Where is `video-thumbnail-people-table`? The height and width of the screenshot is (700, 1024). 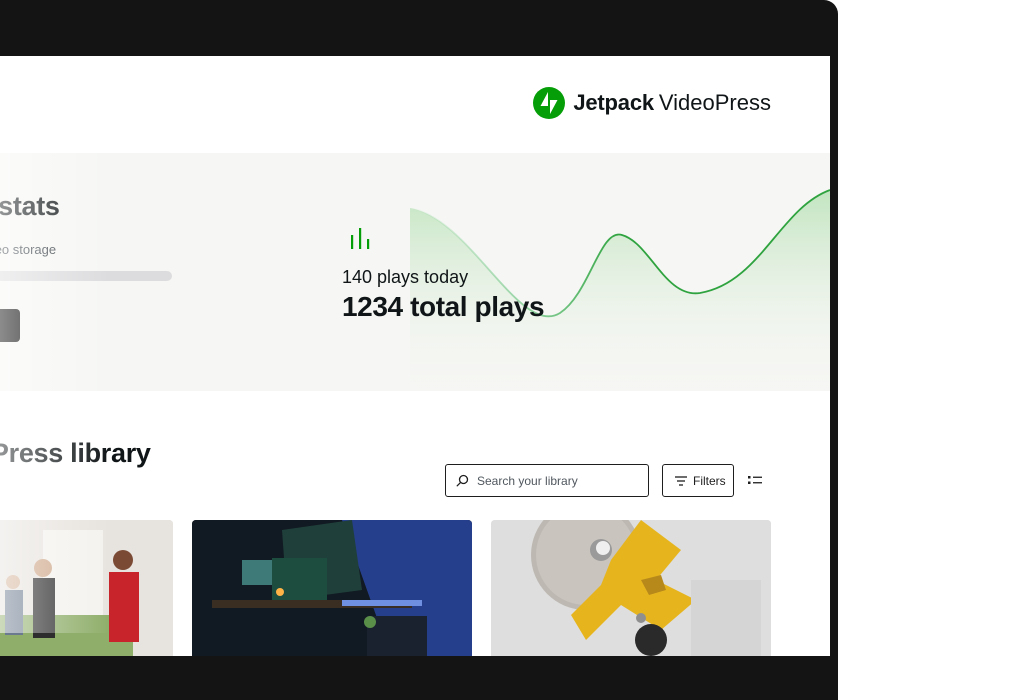
video-thumbnail-people-table is located at coordinates (86, 588).